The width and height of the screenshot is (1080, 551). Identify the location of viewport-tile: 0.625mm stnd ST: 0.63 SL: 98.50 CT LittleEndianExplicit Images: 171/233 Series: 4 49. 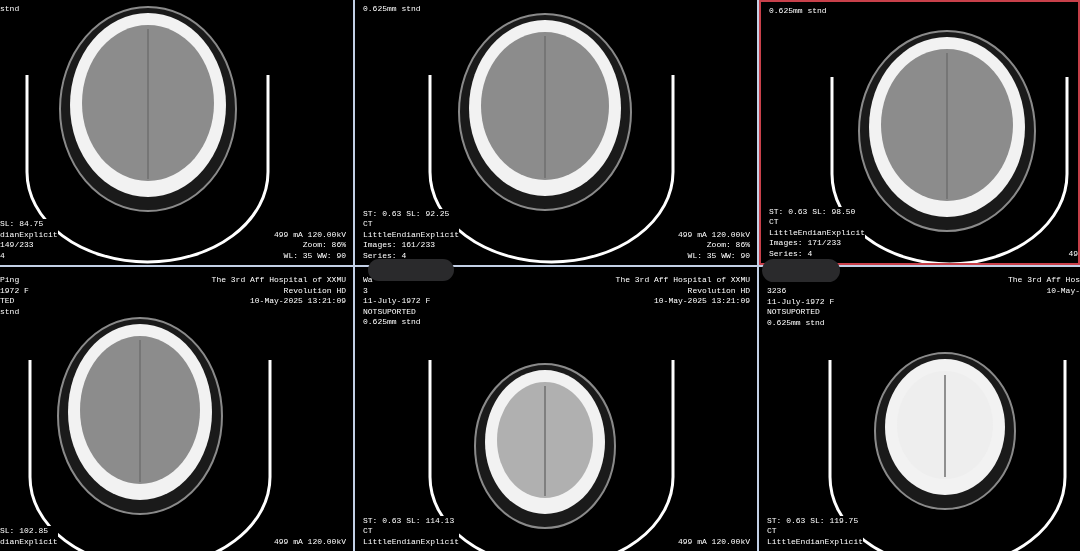
(919, 132).